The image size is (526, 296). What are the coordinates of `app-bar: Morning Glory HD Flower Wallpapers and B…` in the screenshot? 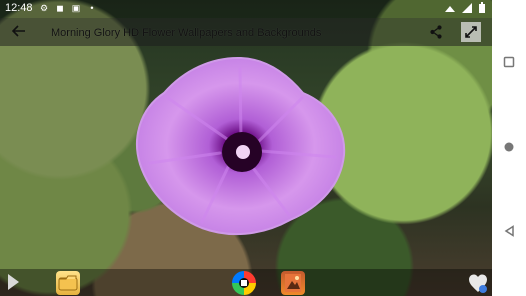 It's located at (246, 32).